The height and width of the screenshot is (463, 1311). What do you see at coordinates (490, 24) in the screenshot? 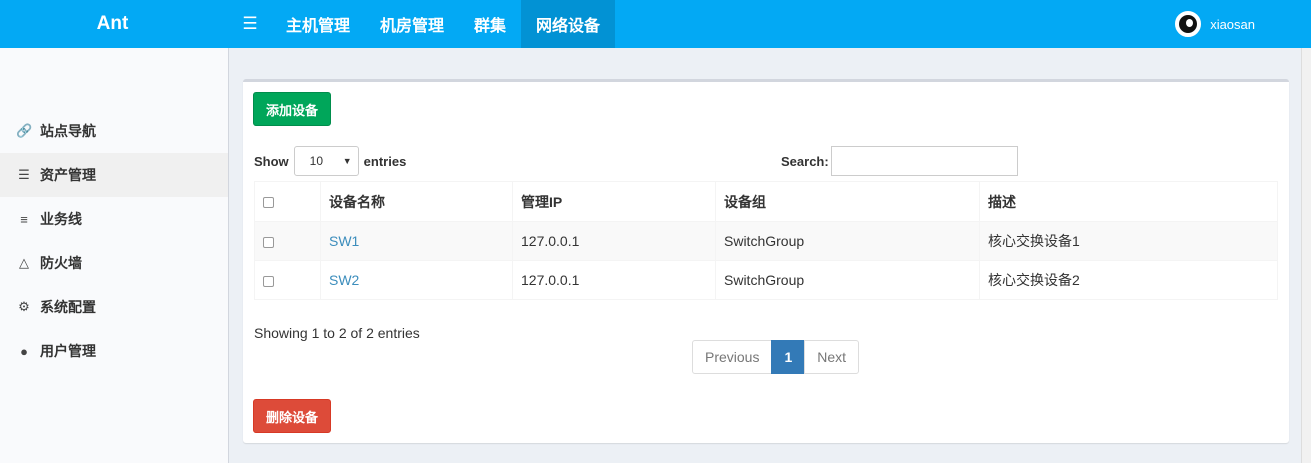
I see `topnav-item-cluster: 群集` at bounding box center [490, 24].